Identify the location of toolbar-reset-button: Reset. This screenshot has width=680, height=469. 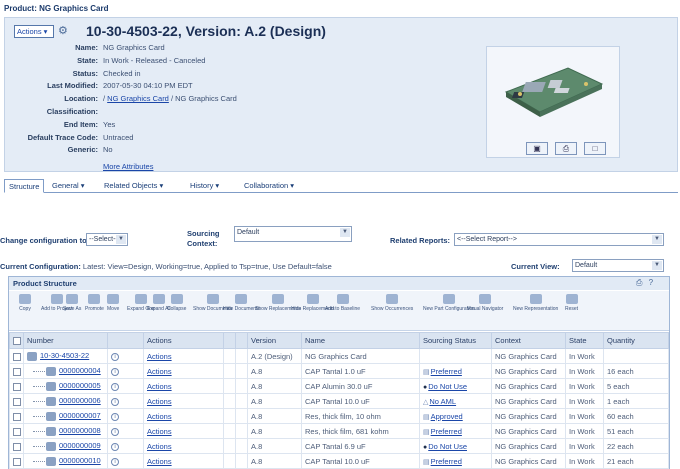
(571, 303).